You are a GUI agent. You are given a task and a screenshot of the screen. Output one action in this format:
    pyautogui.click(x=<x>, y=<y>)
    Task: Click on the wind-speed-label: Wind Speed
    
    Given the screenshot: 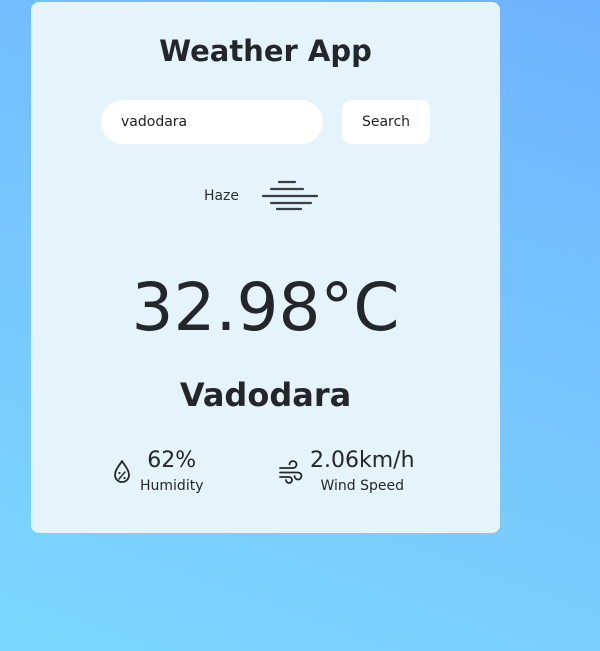 What is the action you would take?
    pyautogui.click(x=362, y=486)
    